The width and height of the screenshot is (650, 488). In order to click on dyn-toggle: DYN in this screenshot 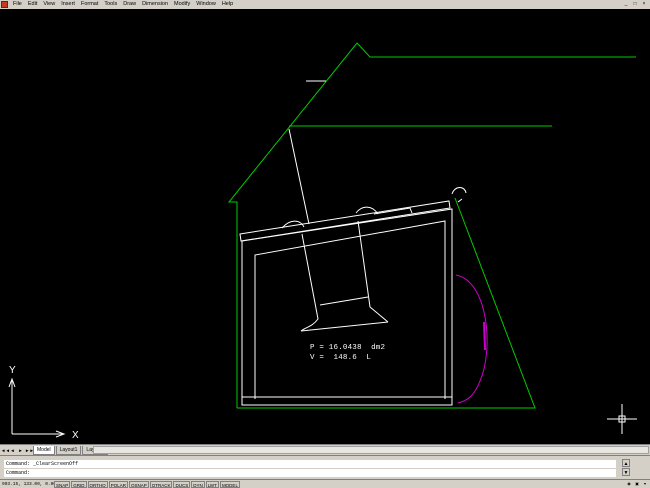, I will do `click(198, 484)`.